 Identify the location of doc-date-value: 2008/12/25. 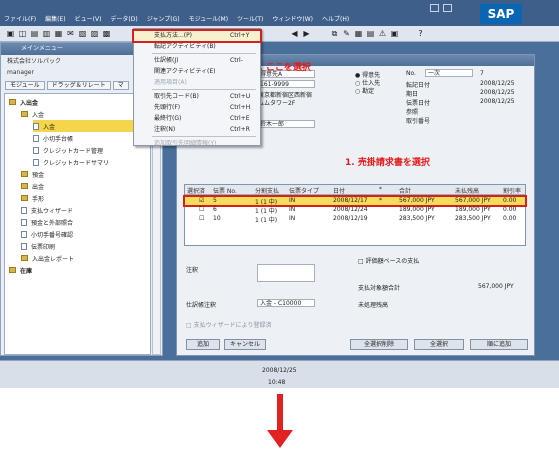
(497, 101).